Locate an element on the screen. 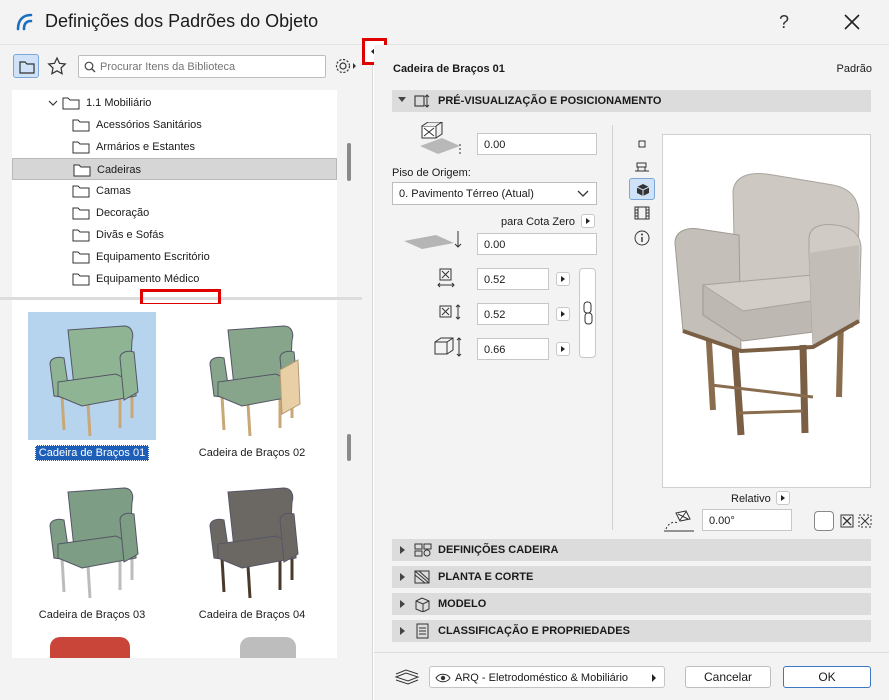  eye-icon is located at coordinates (443, 678).